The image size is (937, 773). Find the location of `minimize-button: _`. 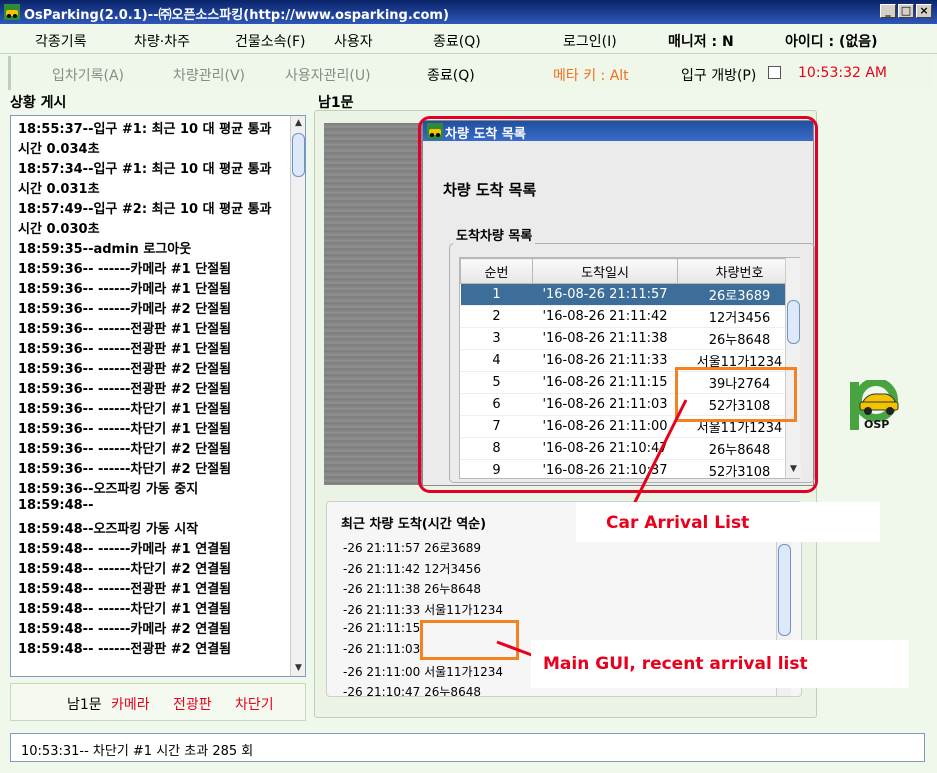

minimize-button: _ is located at coordinates (888, 11).